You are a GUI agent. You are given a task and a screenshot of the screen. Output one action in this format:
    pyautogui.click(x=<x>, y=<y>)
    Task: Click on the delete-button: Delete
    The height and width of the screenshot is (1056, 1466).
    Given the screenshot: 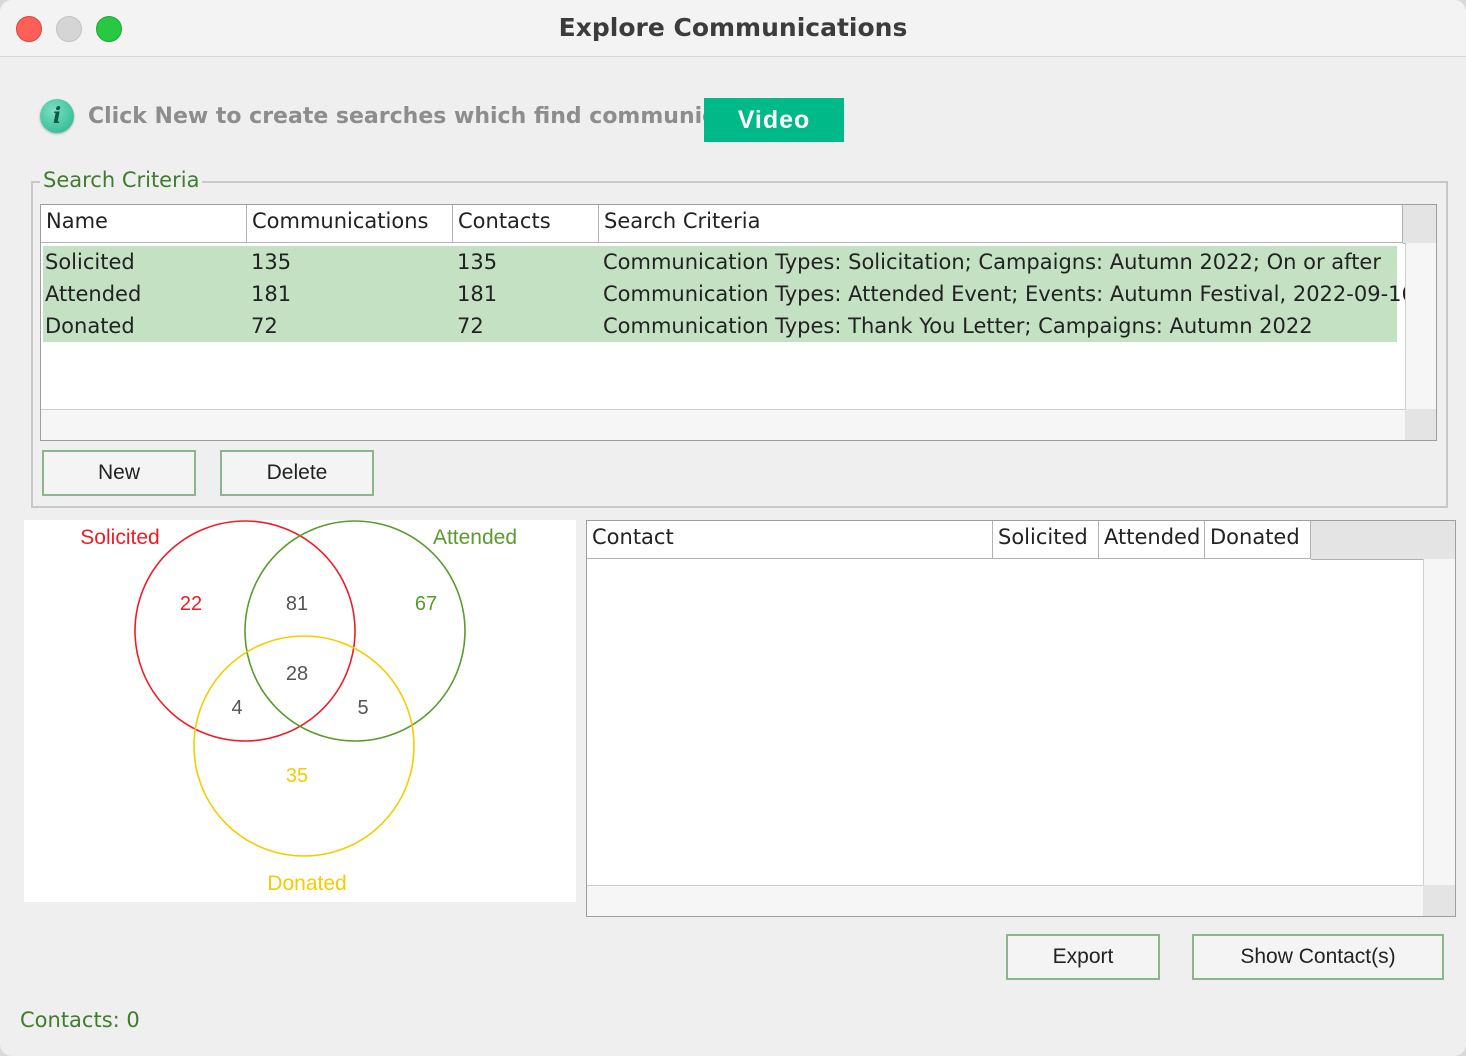 What is the action you would take?
    pyautogui.click(x=297, y=473)
    